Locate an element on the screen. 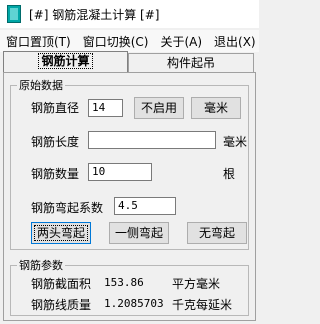  tab-strip: 钢筋计算 构件起吊 is located at coordinates (129, 62).